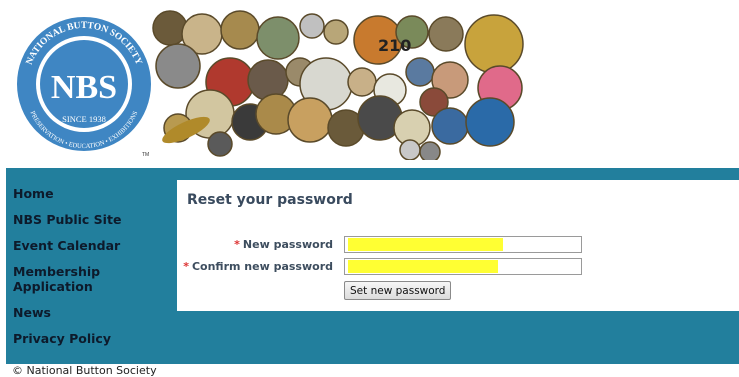 This screenshot has width=739, height=377. What do you see at coordinates (398, 290) in the screenshot?
I see `set-new-password-button: Set new password` at bounding box center [398, 290].